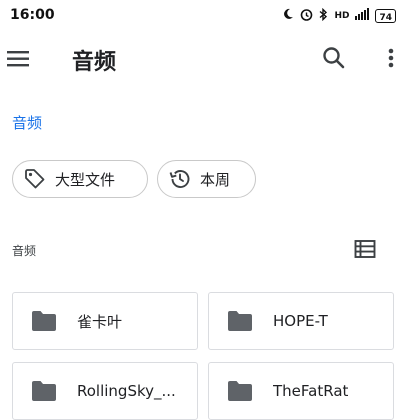 The width and height of the screenshot is (418, 420). What do you see at coordinates (391, 58) in the screenshot?
I see `more-vert-icon` at bounding box center [391, 58].